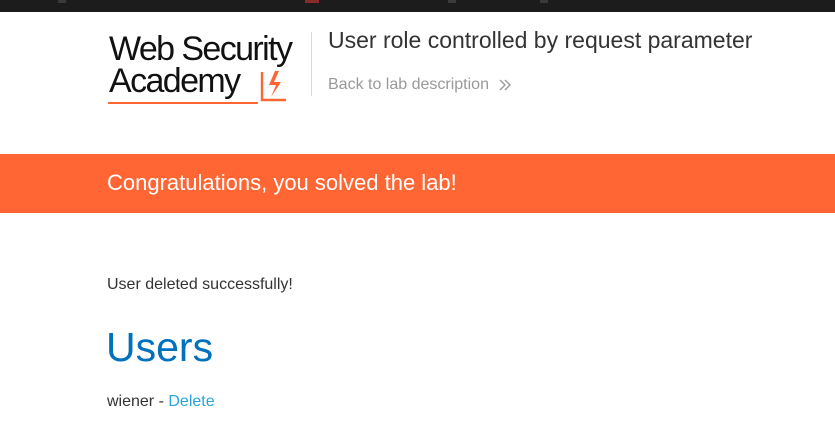 The height and width of the screenshot is (435, 835). What do you see at coordinates (311, 64) in the screenshot?
I see `header-divider` at bounding box center [311, 64].